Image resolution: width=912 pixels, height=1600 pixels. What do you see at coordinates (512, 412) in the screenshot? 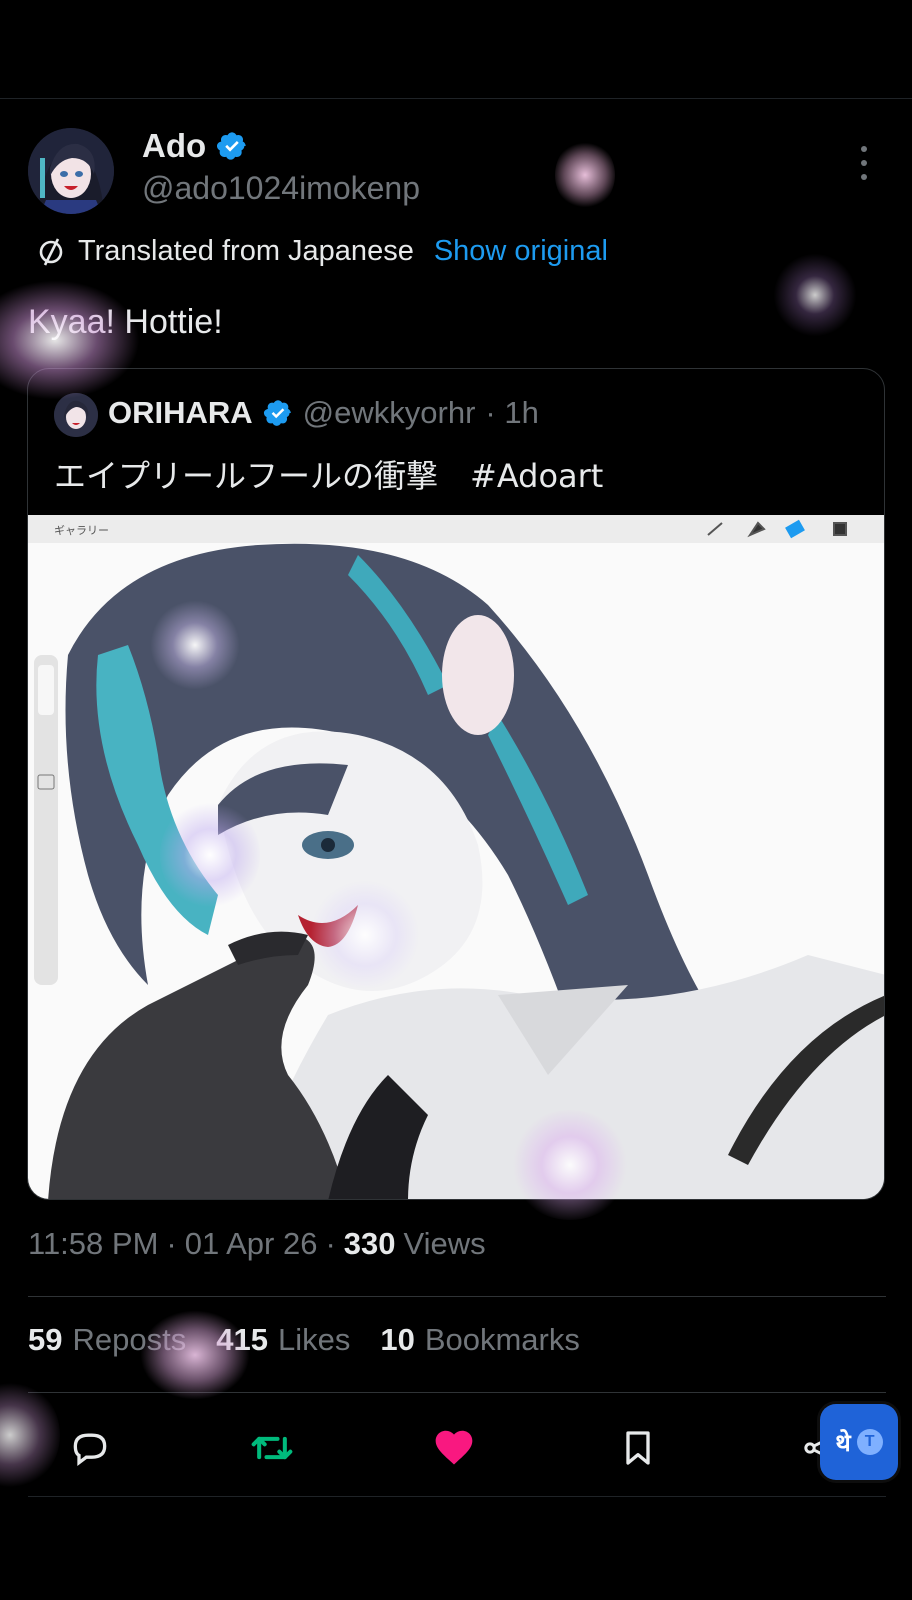
I see `quoted-time: · 1h` at bounding box center [512, 412].